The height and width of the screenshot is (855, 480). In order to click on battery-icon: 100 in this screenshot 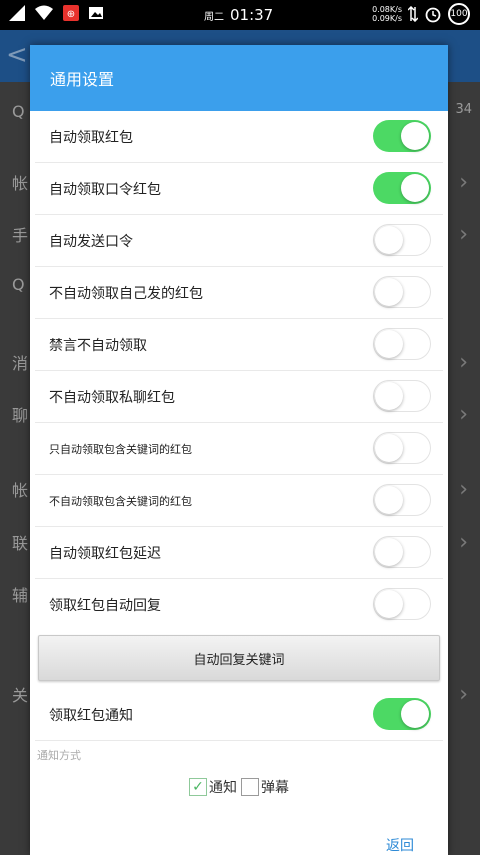, I will do `click(459, 14)`.